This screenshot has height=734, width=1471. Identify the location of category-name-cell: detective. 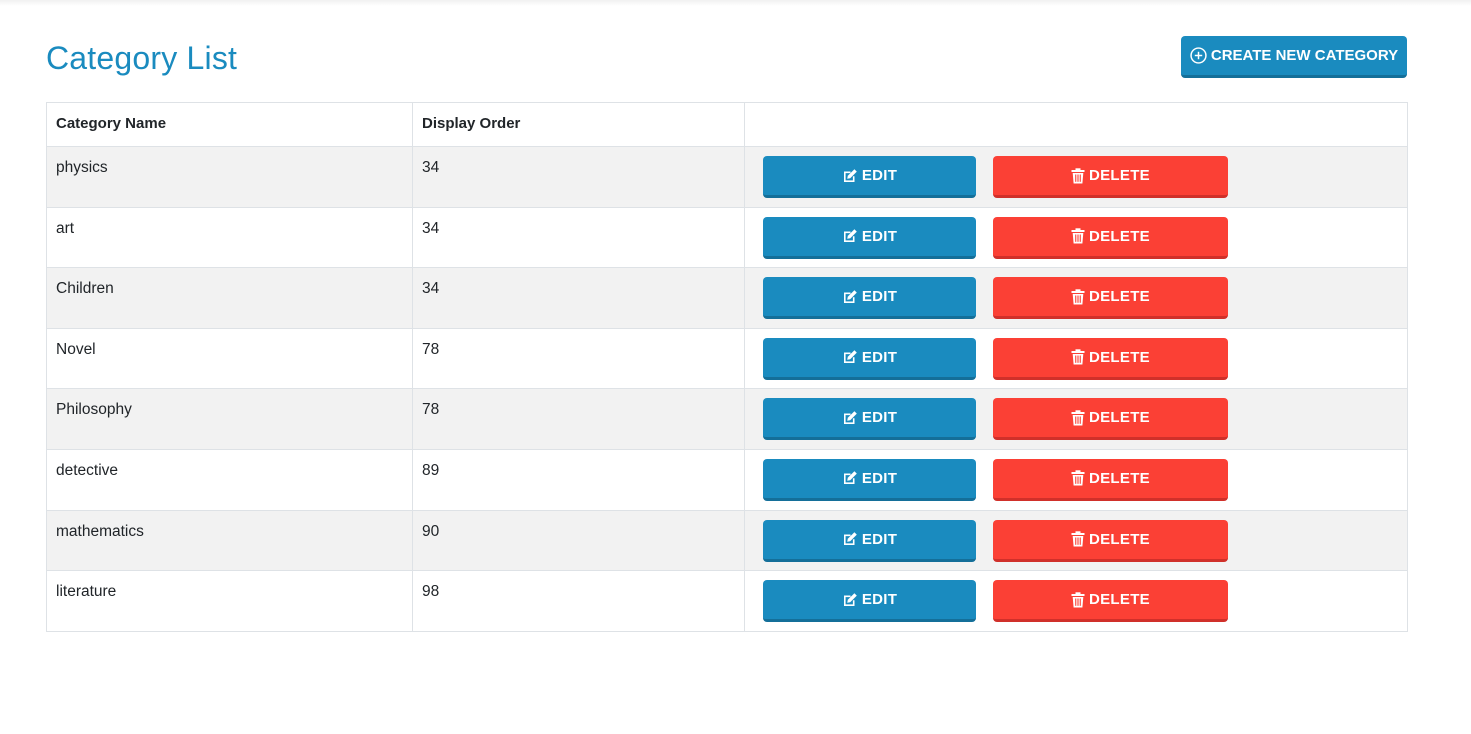
(229, 479).